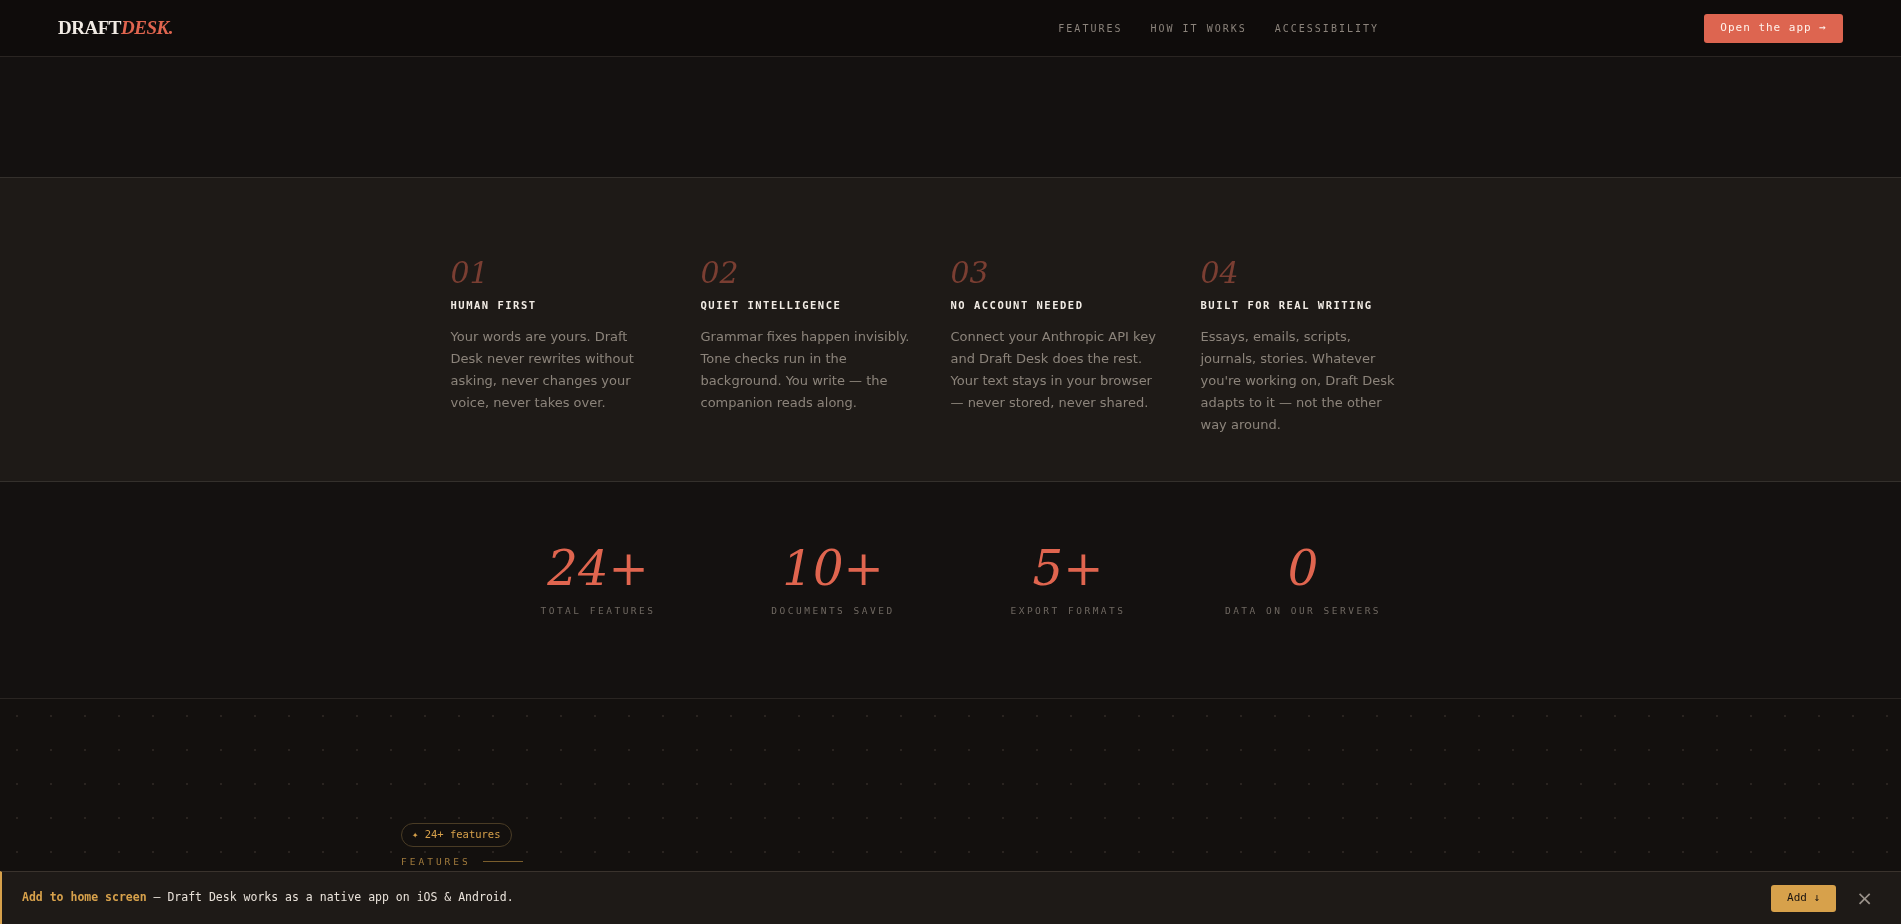 This screenshot has width=1901, height=924. I want to click on stat-value: 0, so click(1303, 568).